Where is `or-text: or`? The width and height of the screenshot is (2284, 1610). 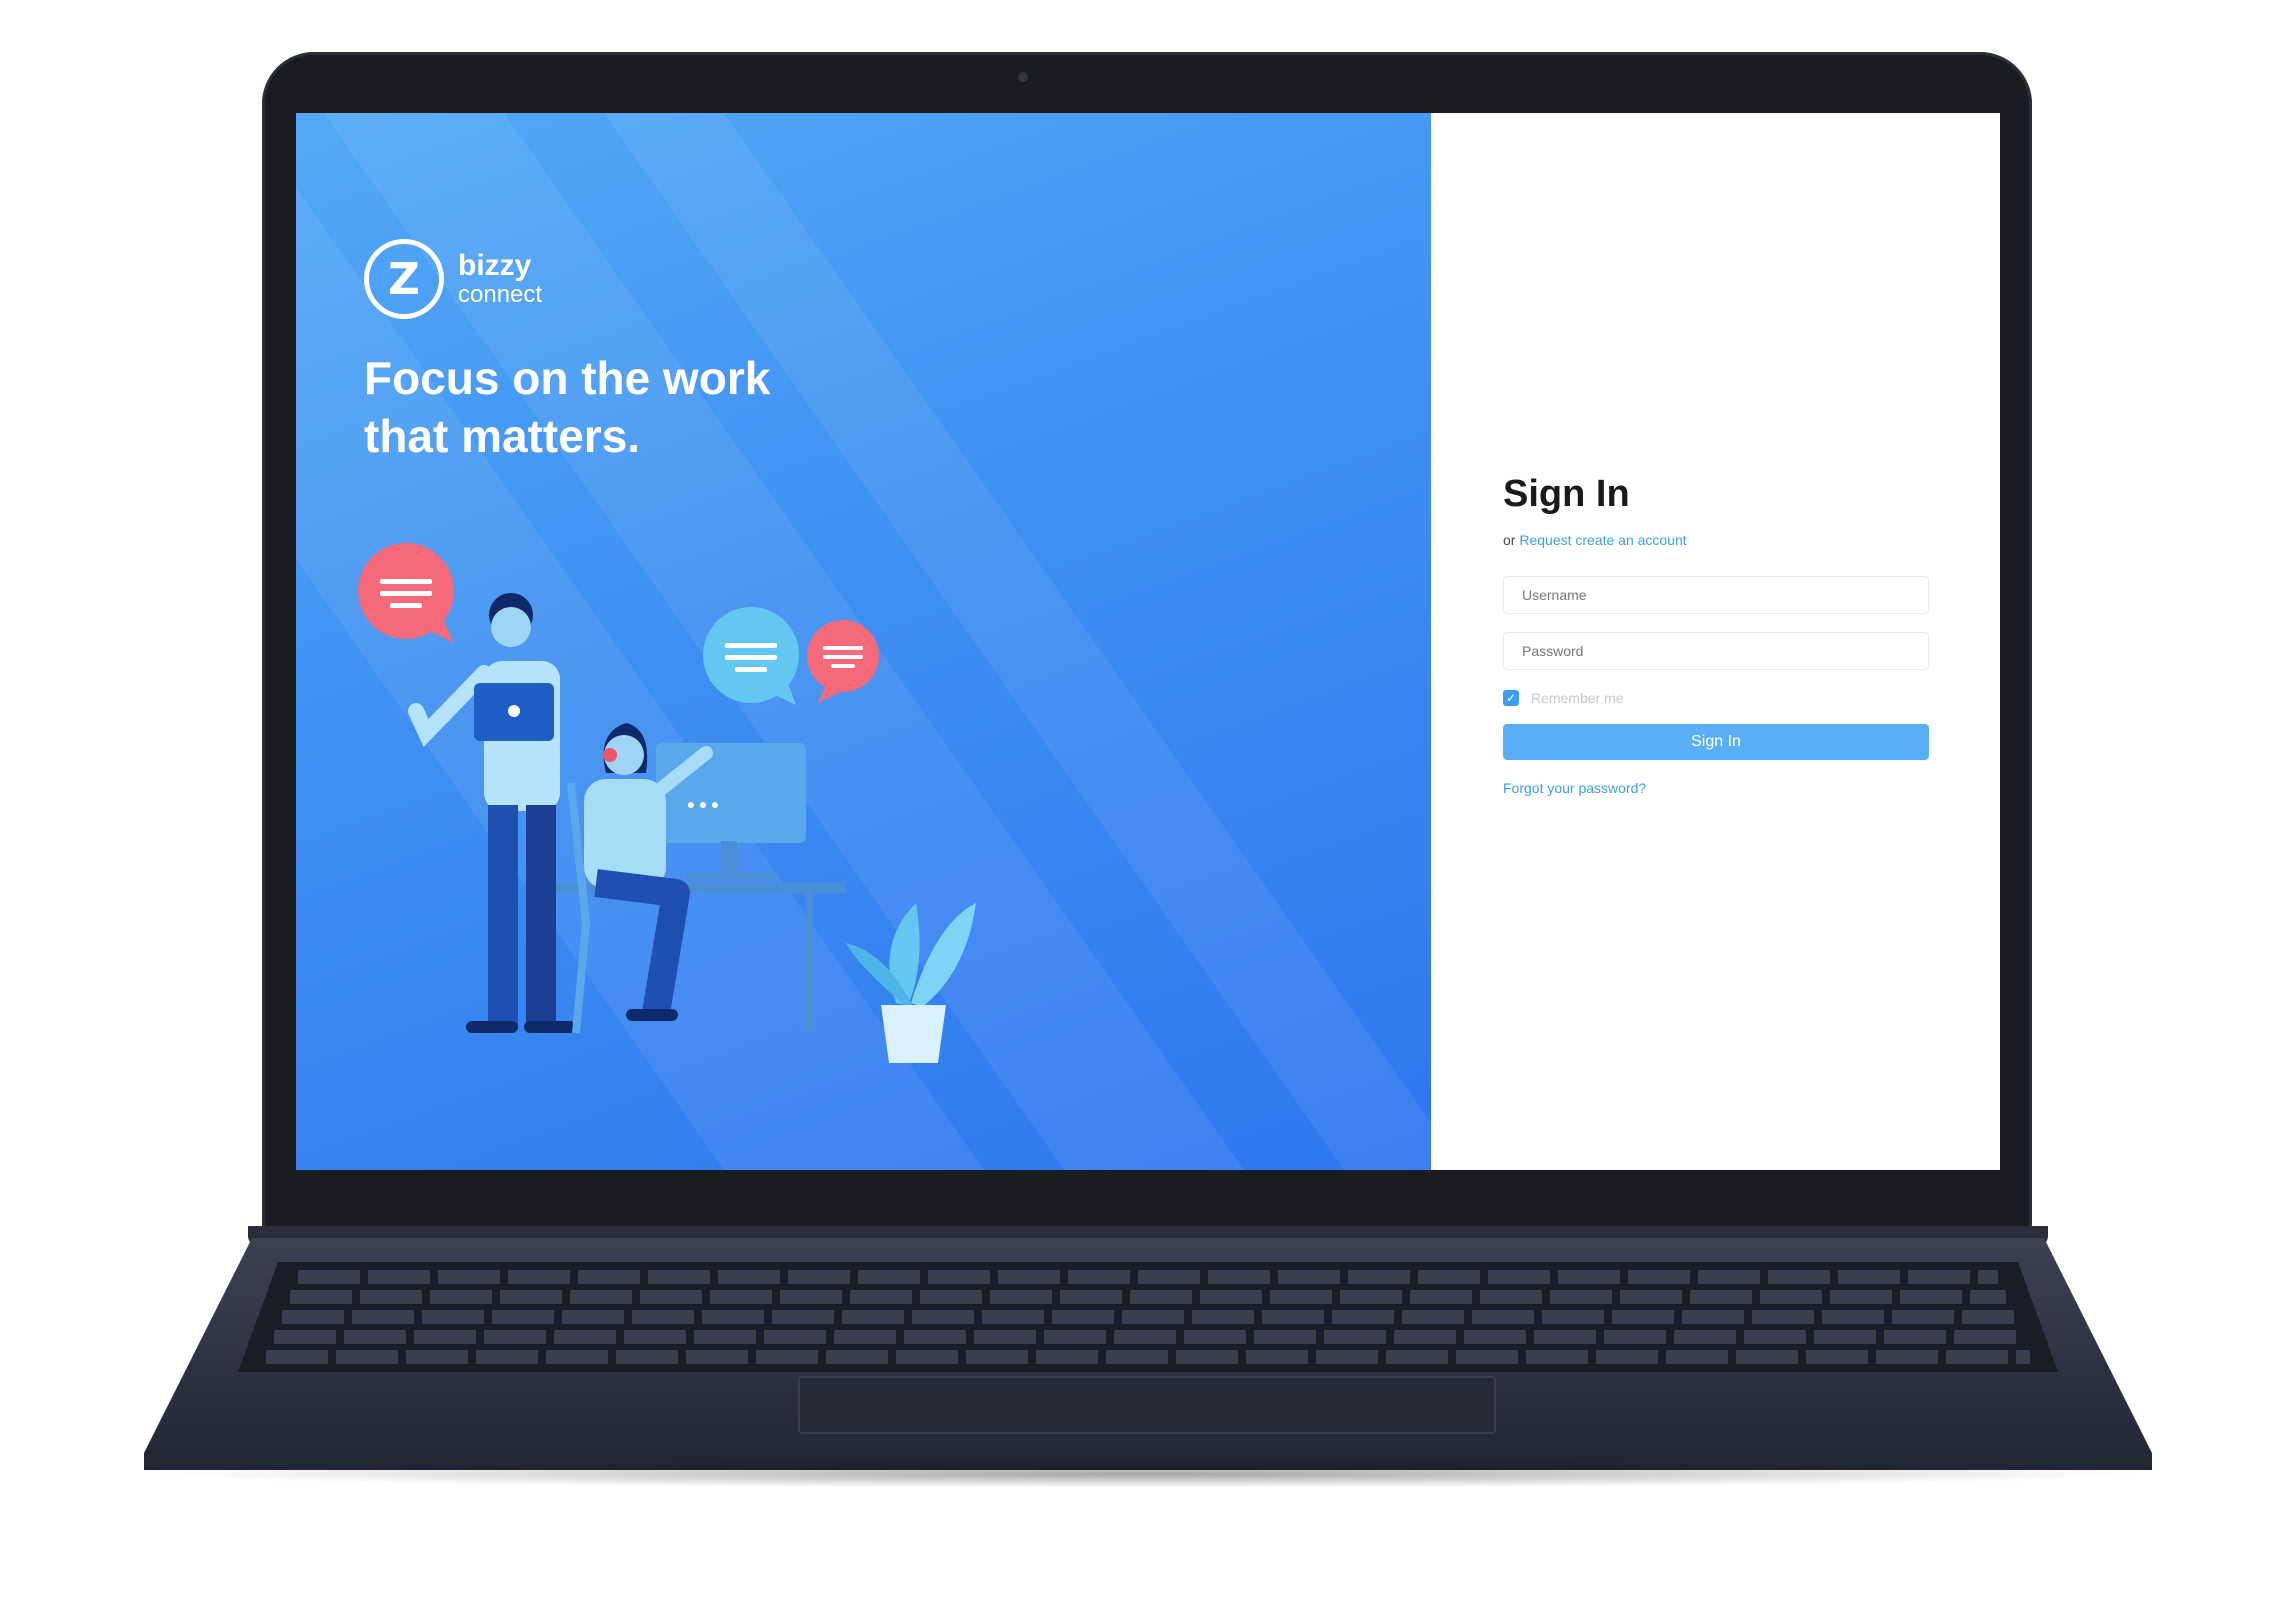
or-text: or is located at coordinates (1509, 540).